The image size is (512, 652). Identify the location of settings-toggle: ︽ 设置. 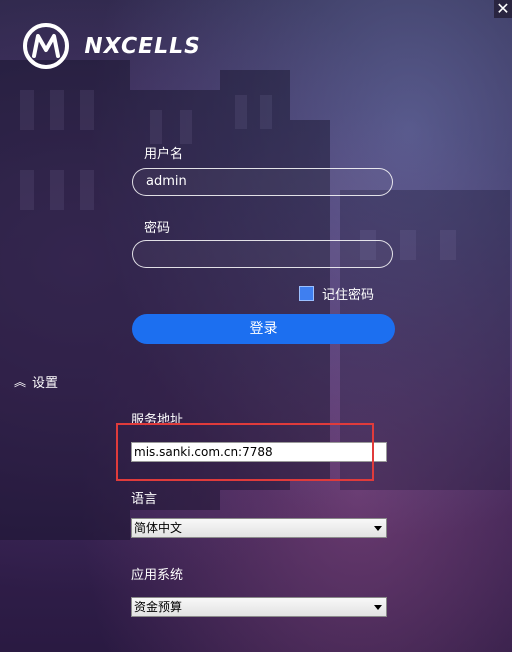
(36, 381).